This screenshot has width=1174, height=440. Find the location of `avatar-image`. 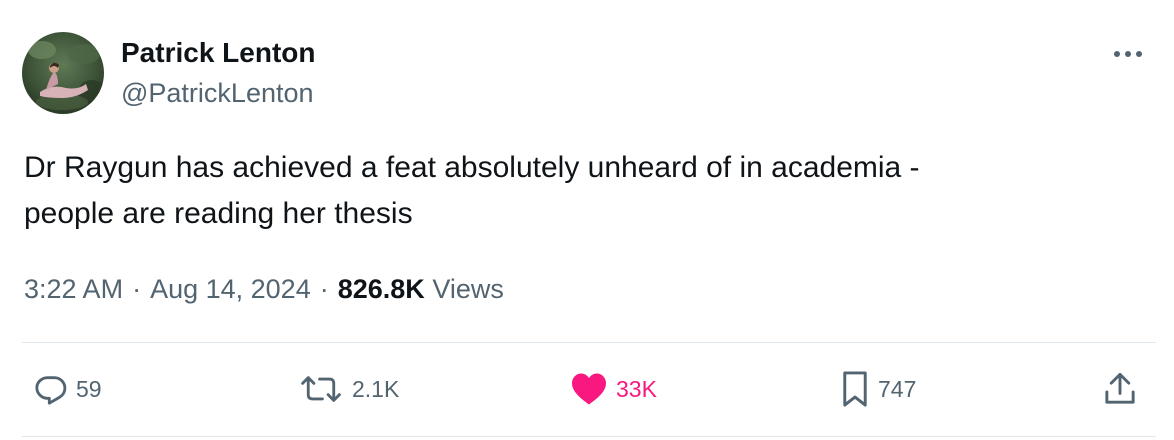

avatar-image is located at coordinates (63, 73).